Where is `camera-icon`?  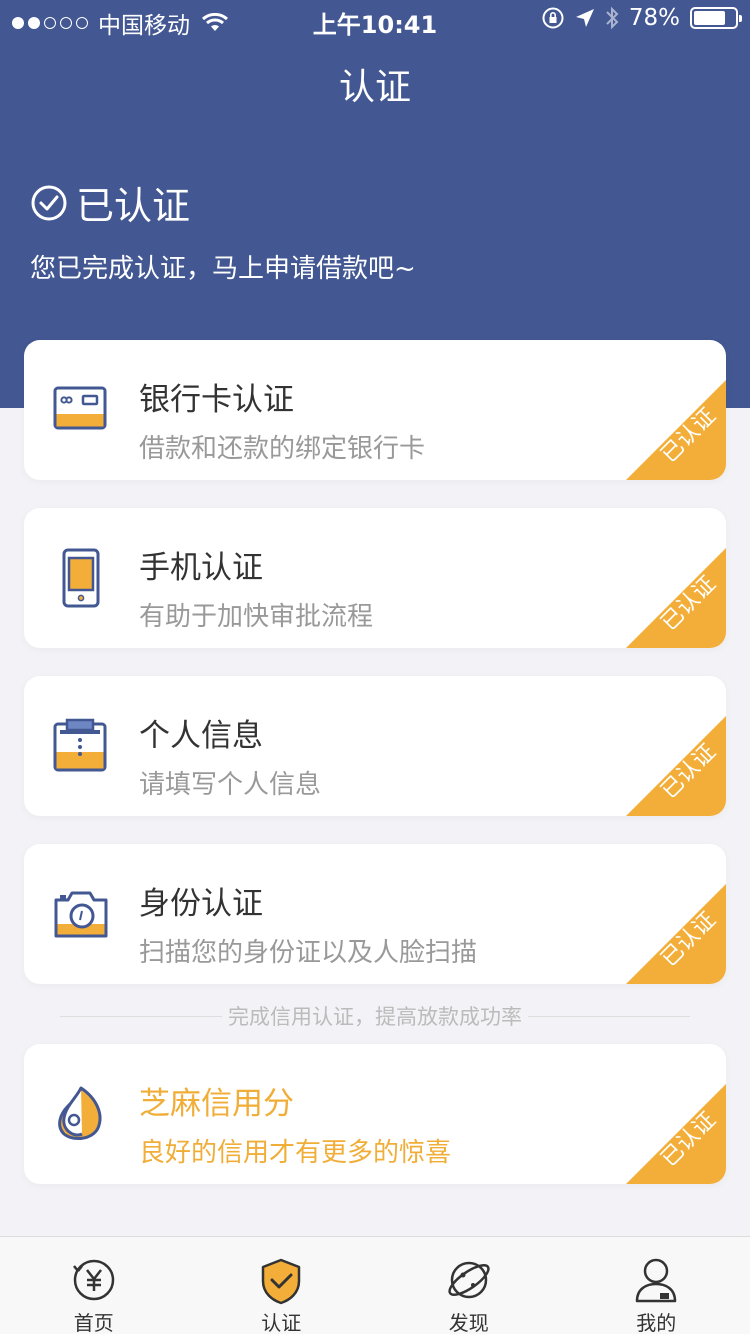
camera-icon is located at coordinates (81, 914).